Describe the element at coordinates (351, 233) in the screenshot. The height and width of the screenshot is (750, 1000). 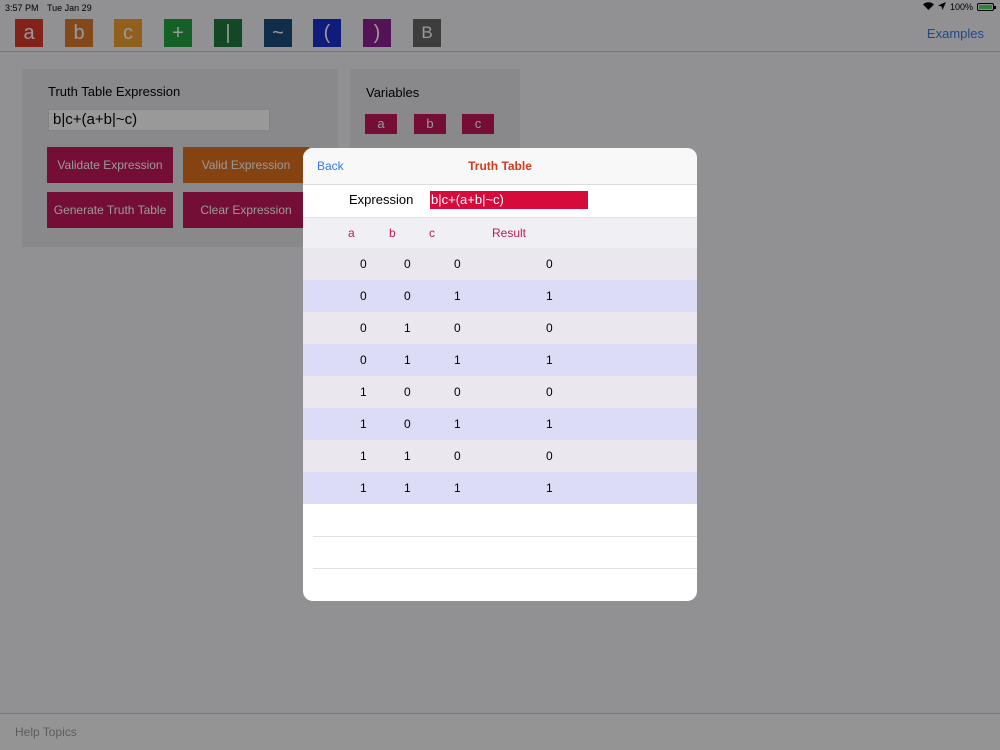
I see `header-a: a` at that location.